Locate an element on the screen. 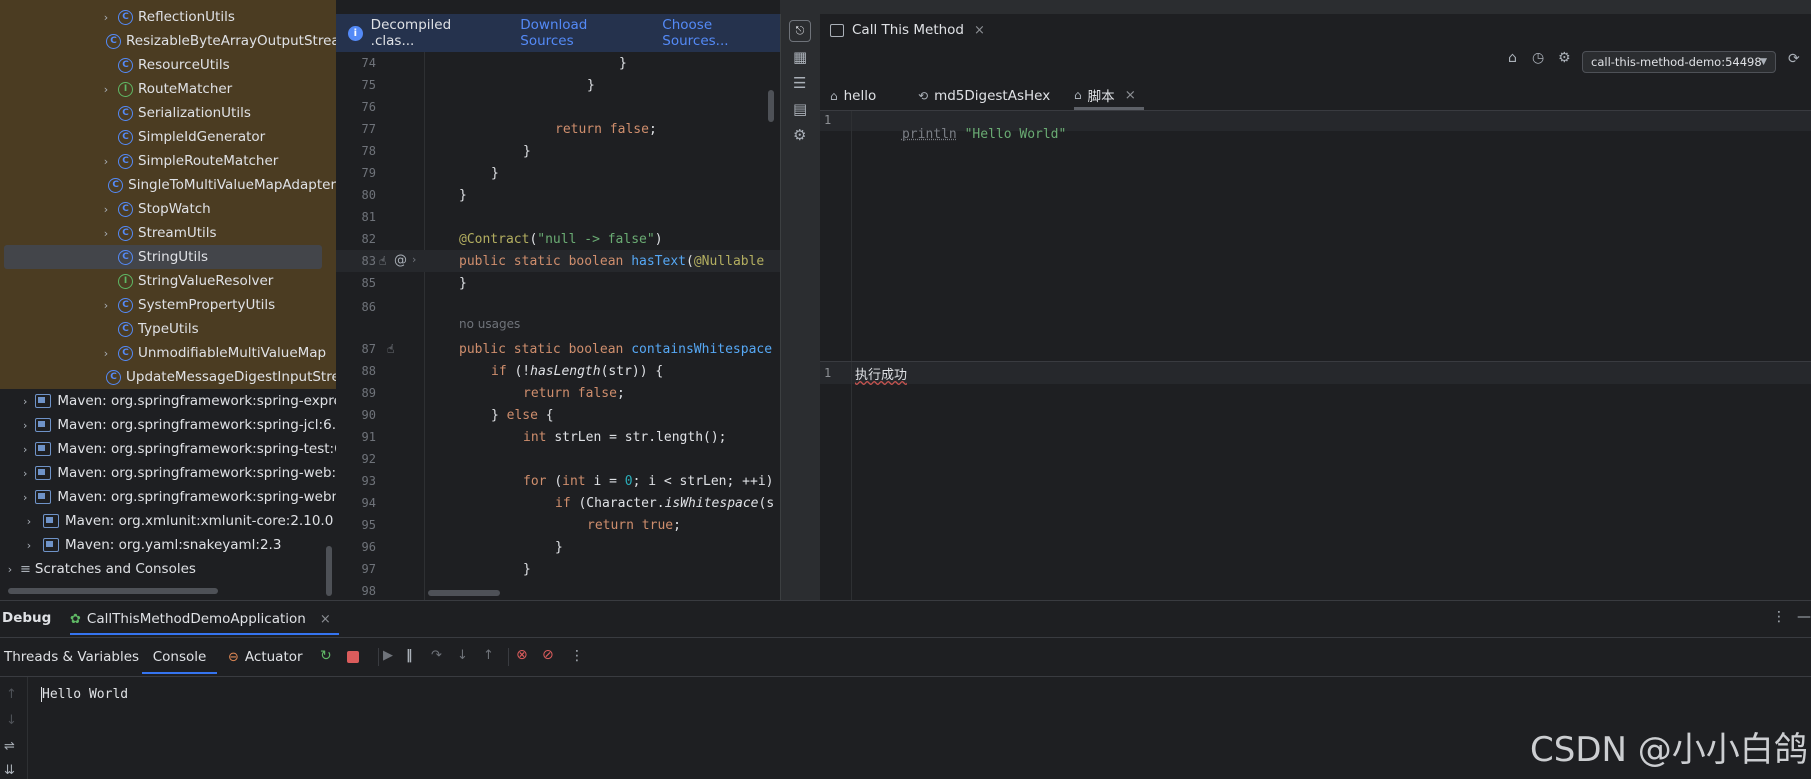 The height and width of the screenshot is (779, 1811). tree-item-class: C SingleToMultiValueMapAdapter is located at coordinates (168, 185).